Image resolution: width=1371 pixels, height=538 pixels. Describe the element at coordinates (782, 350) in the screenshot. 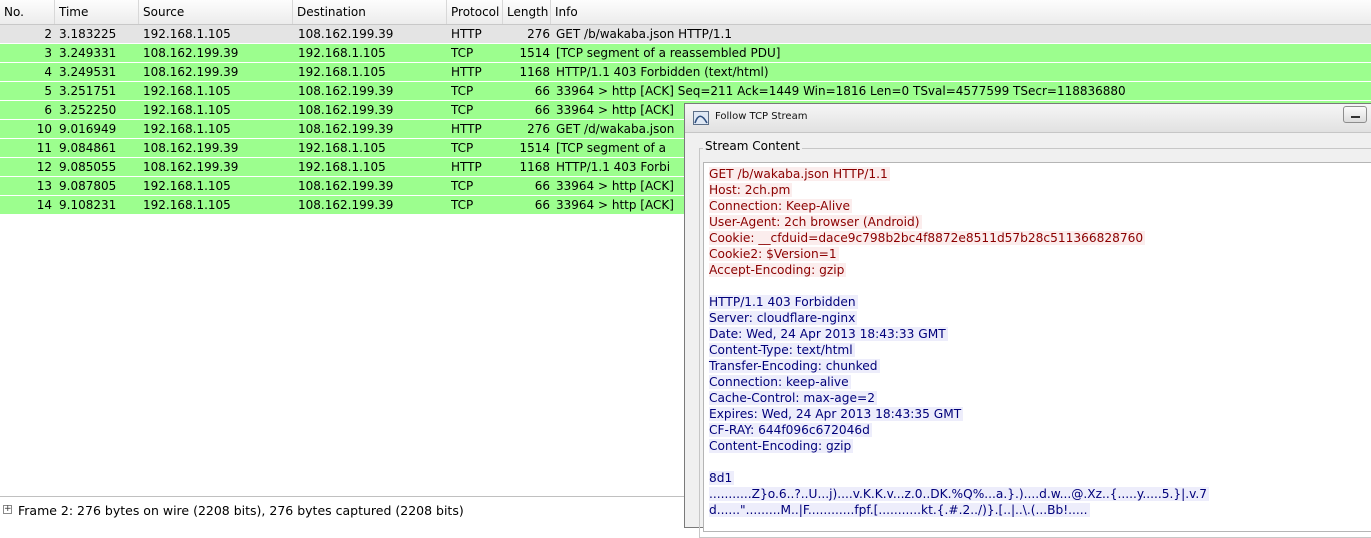

I see `response-line-text: Content-Type: text/html` at that location.